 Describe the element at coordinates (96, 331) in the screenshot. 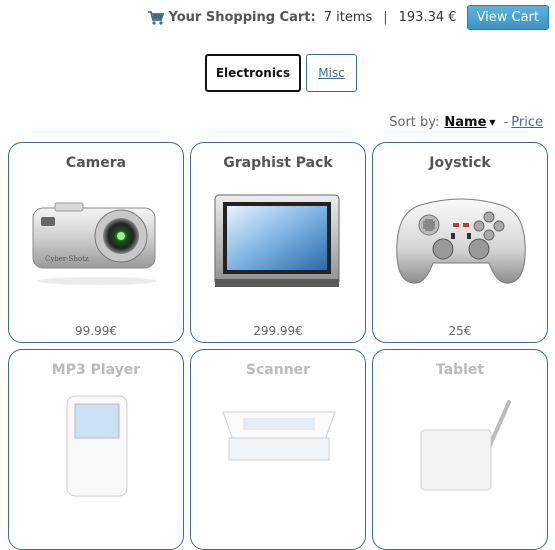

I see `product-price: 99.99€` at that location.